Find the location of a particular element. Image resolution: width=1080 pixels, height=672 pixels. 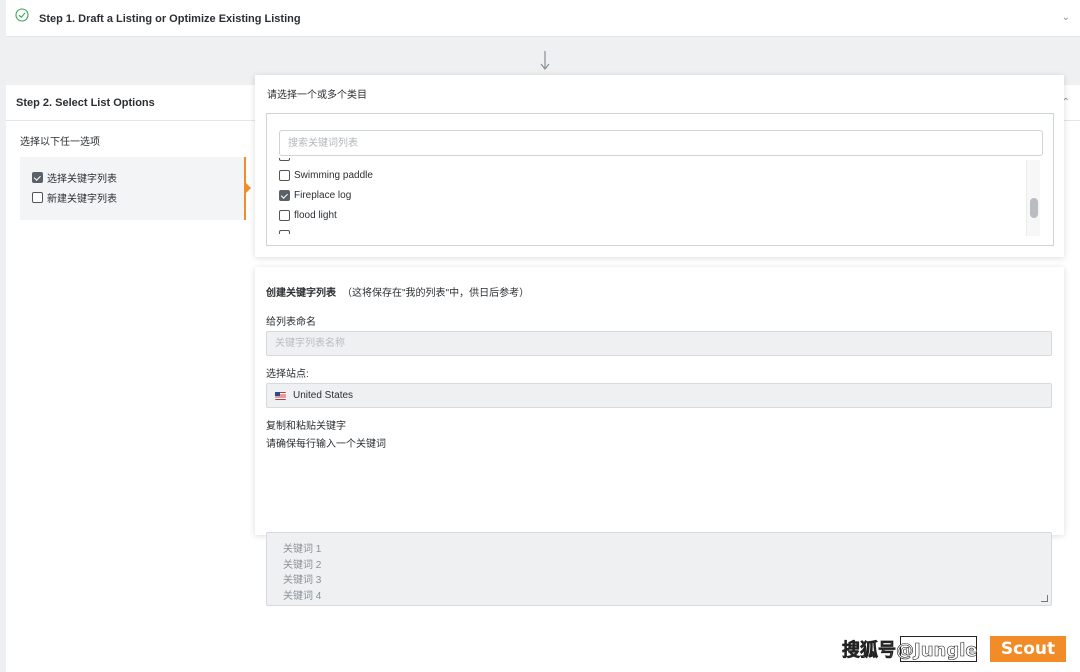

keyword-placeholder-line: 关键词 3 is located at coordinates (302, 580).